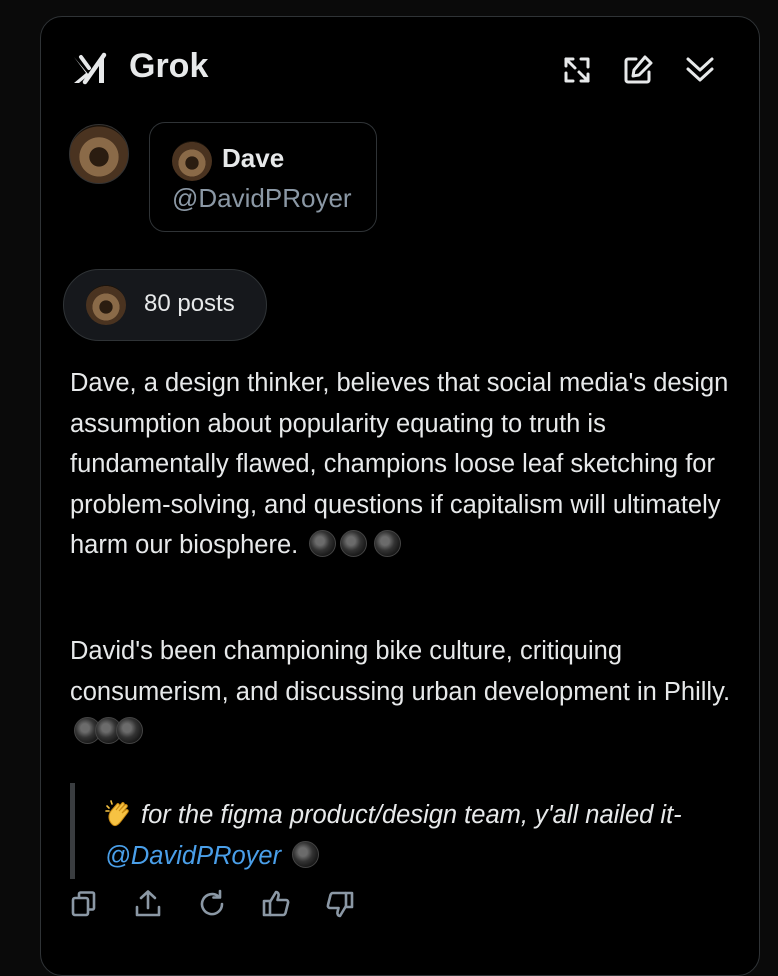  Describe the element at coordinates (340, 904) in the screenshot. I see `thumbs-down-icon` at that location.